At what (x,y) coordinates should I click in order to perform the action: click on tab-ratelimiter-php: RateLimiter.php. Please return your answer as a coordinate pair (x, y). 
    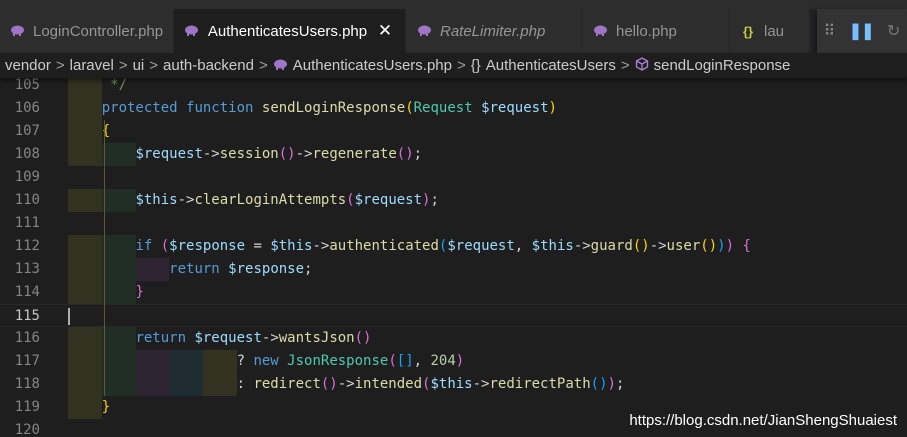
    Looking at the image, I should click on (494, 31).